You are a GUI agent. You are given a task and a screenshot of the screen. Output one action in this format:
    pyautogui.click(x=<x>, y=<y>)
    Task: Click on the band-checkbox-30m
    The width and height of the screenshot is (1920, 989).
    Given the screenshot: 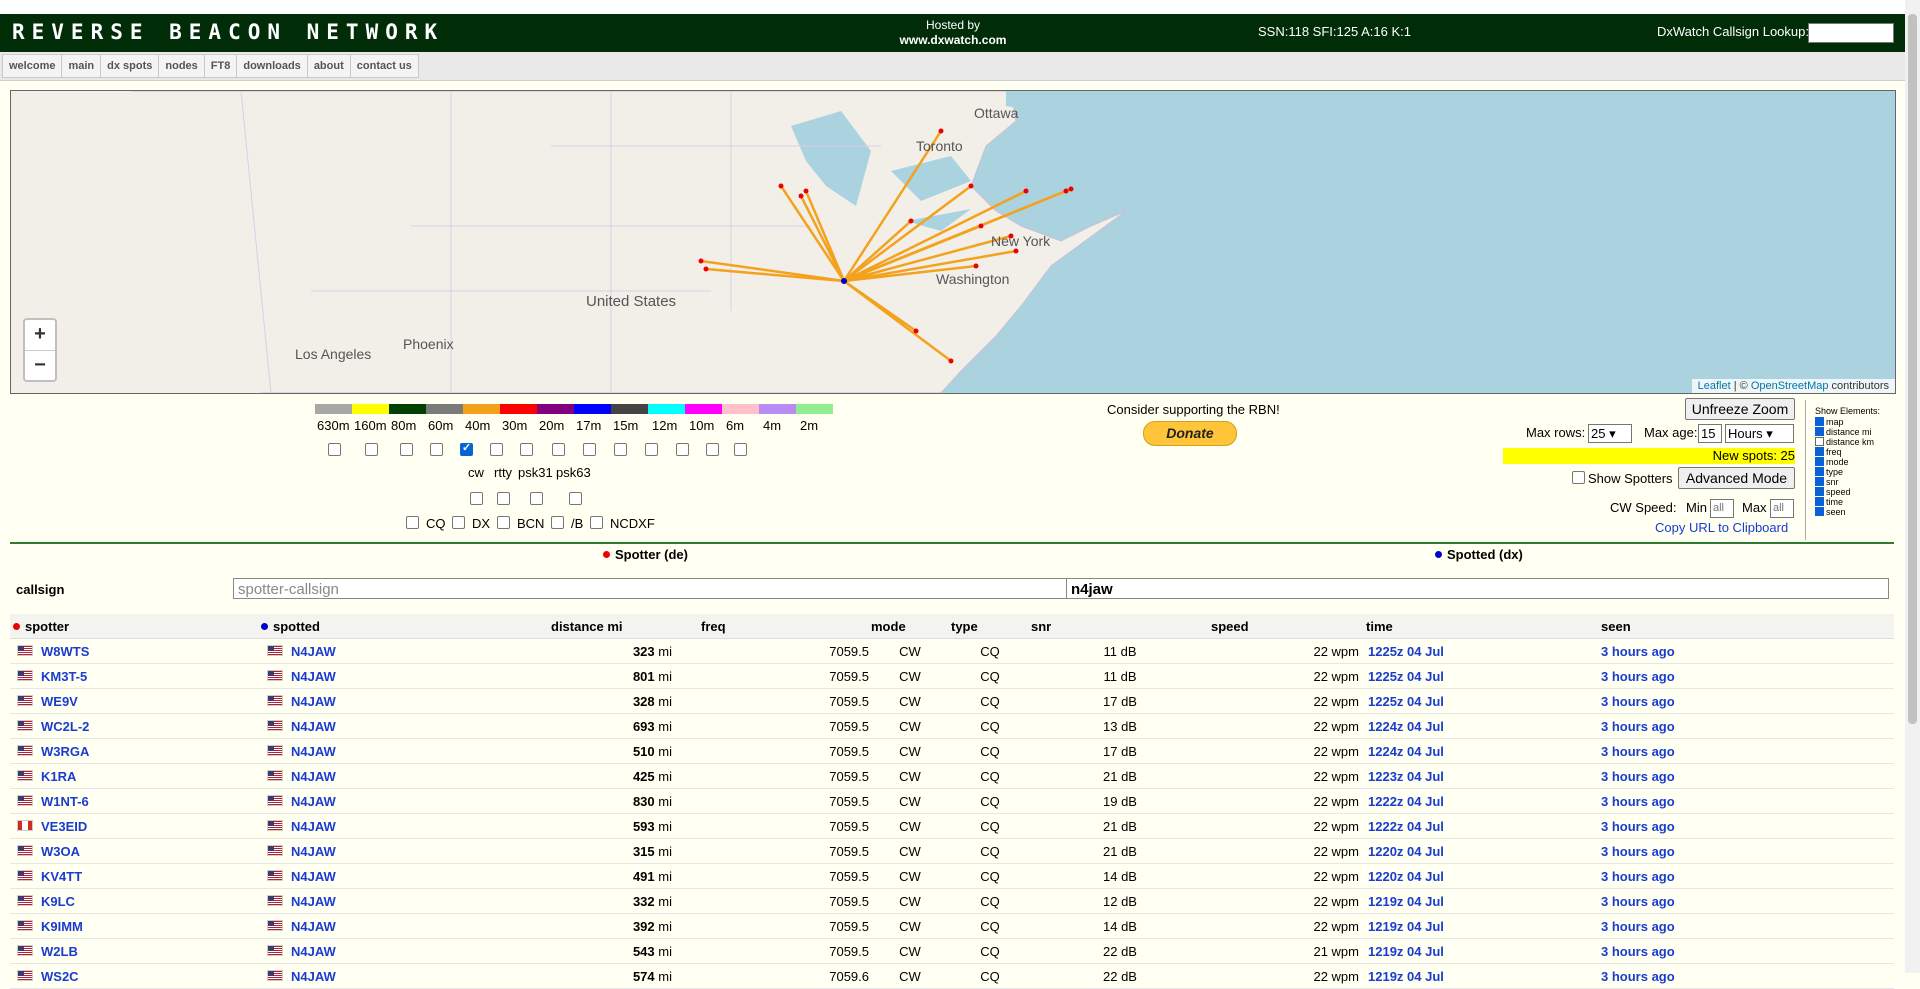 What is the action you would take?
    pyautogui.click(x=496, y=449)
    